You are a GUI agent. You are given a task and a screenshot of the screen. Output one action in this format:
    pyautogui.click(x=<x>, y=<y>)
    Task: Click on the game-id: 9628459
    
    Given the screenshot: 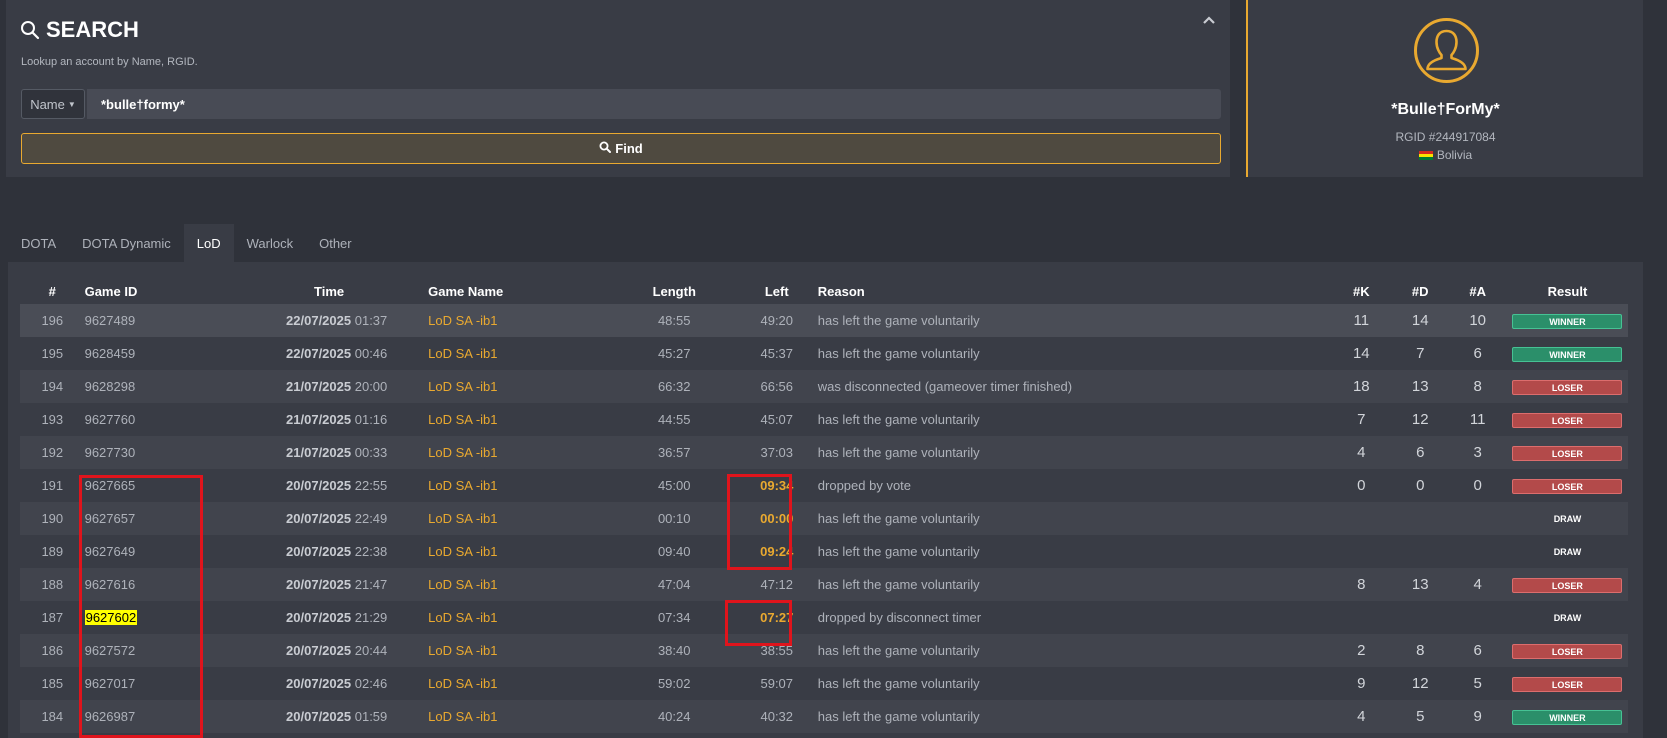 What is the action you would take?
    pyautogui.click(x=110, y=353)
    